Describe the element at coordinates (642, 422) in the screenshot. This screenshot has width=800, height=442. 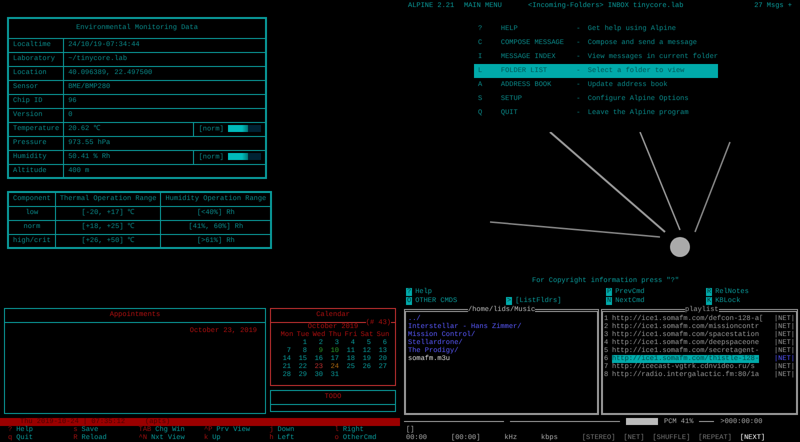
I see `volume-bar` at that location.